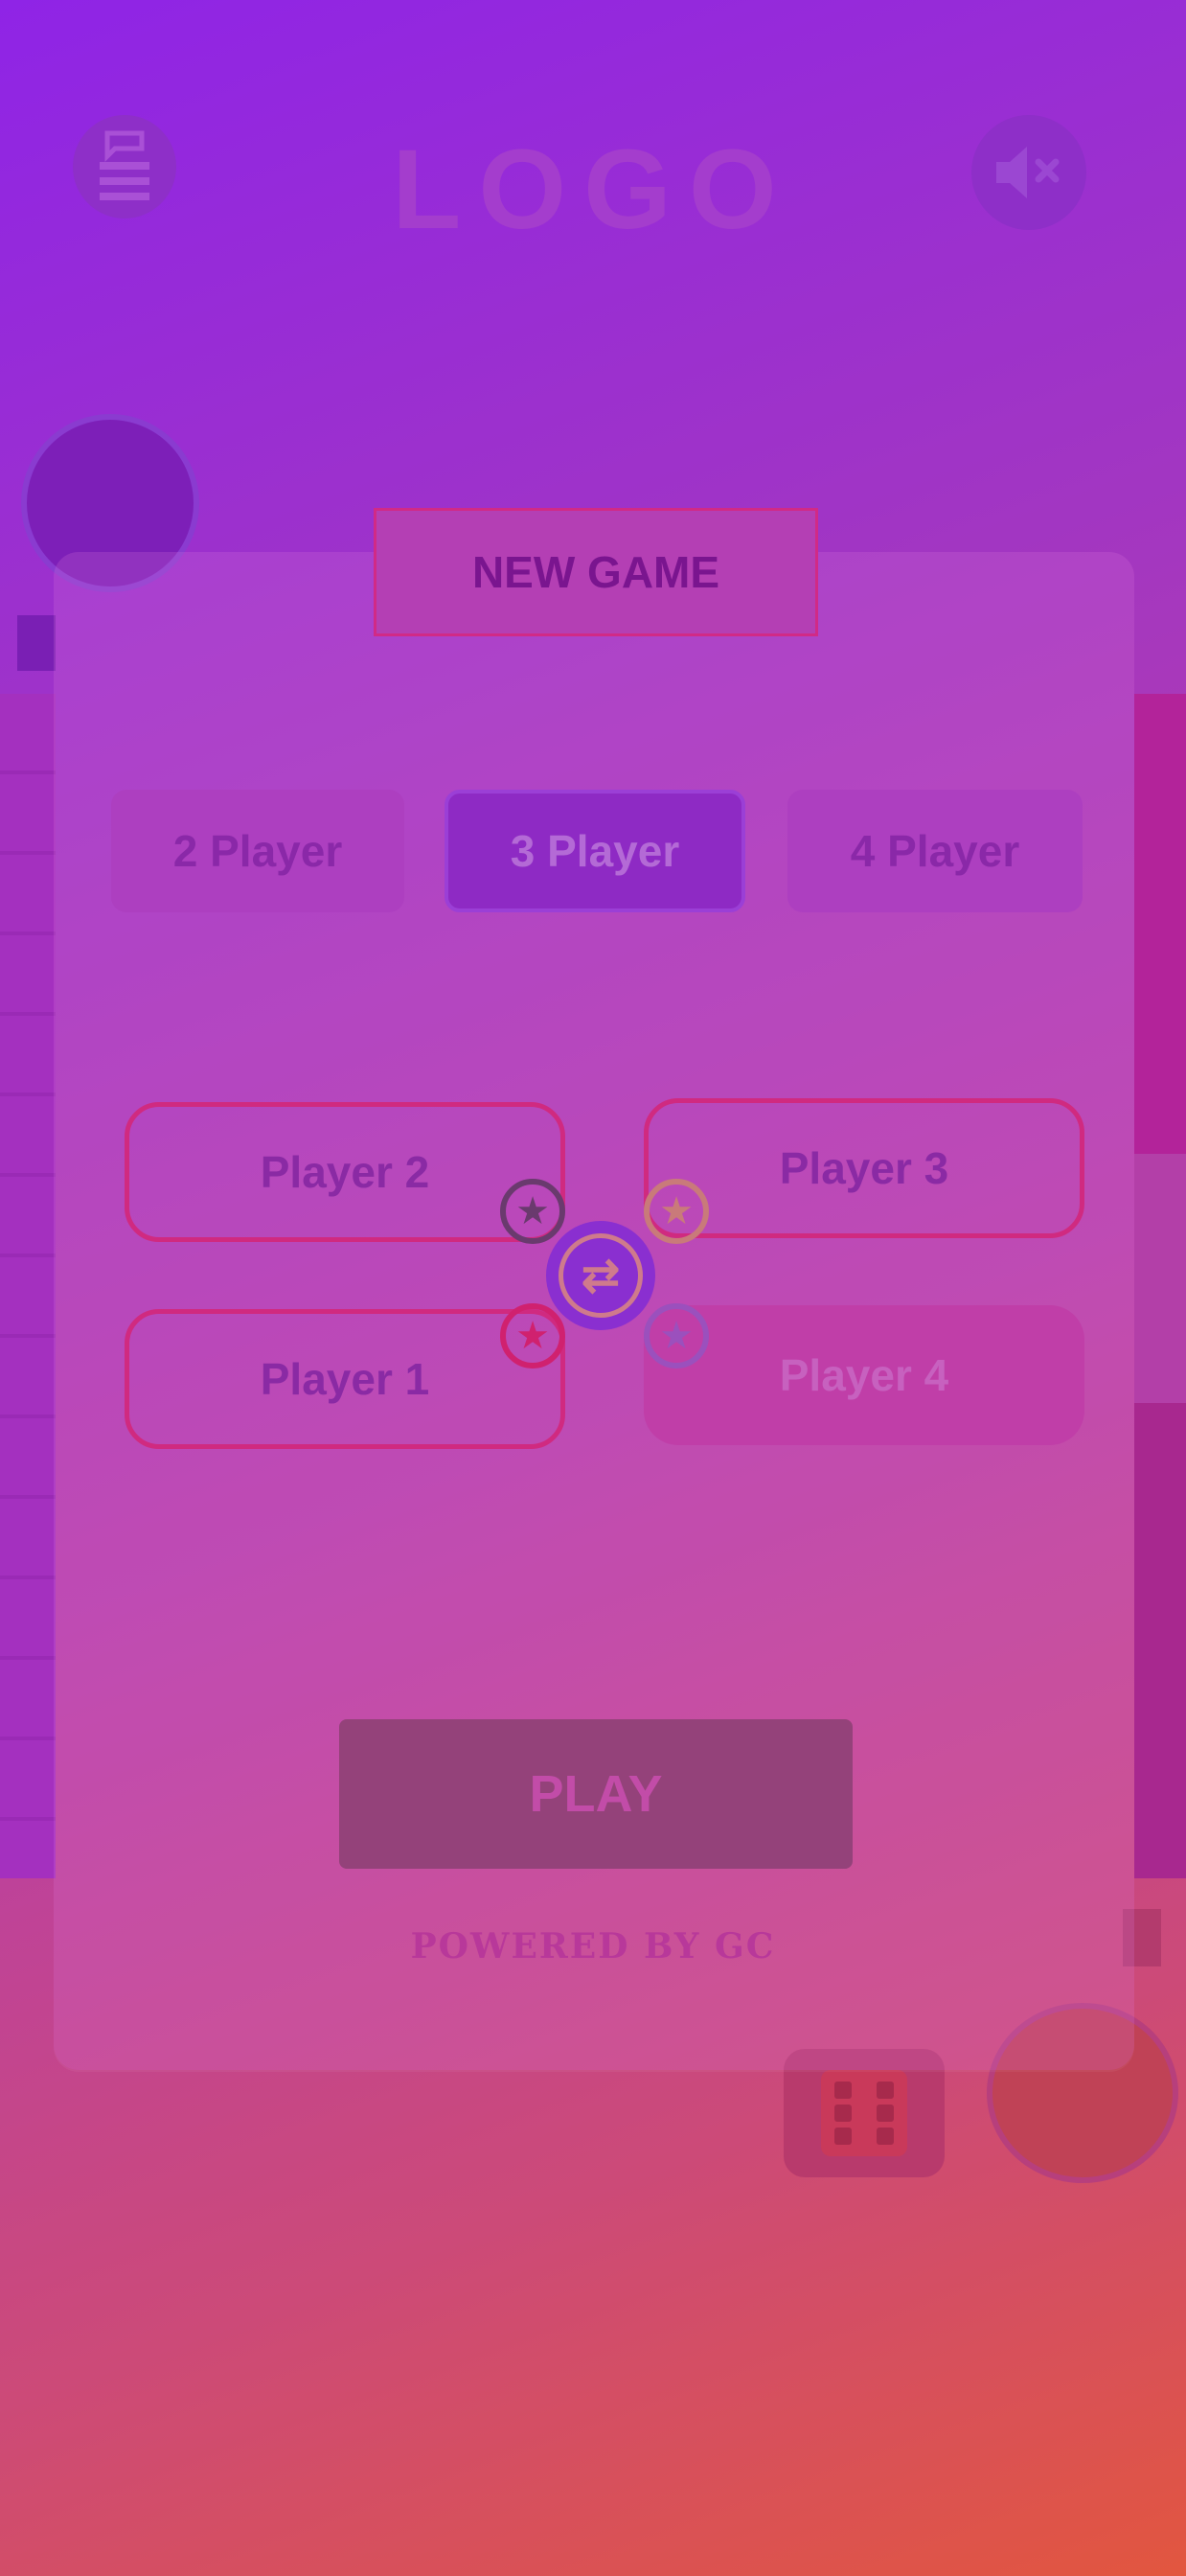 This screenshot has height=2576, width=1186. What do you see at coordinates (1160, 1286) in the screenshot?
I see `board-right-edge` at bounding box center [1160, 1286].